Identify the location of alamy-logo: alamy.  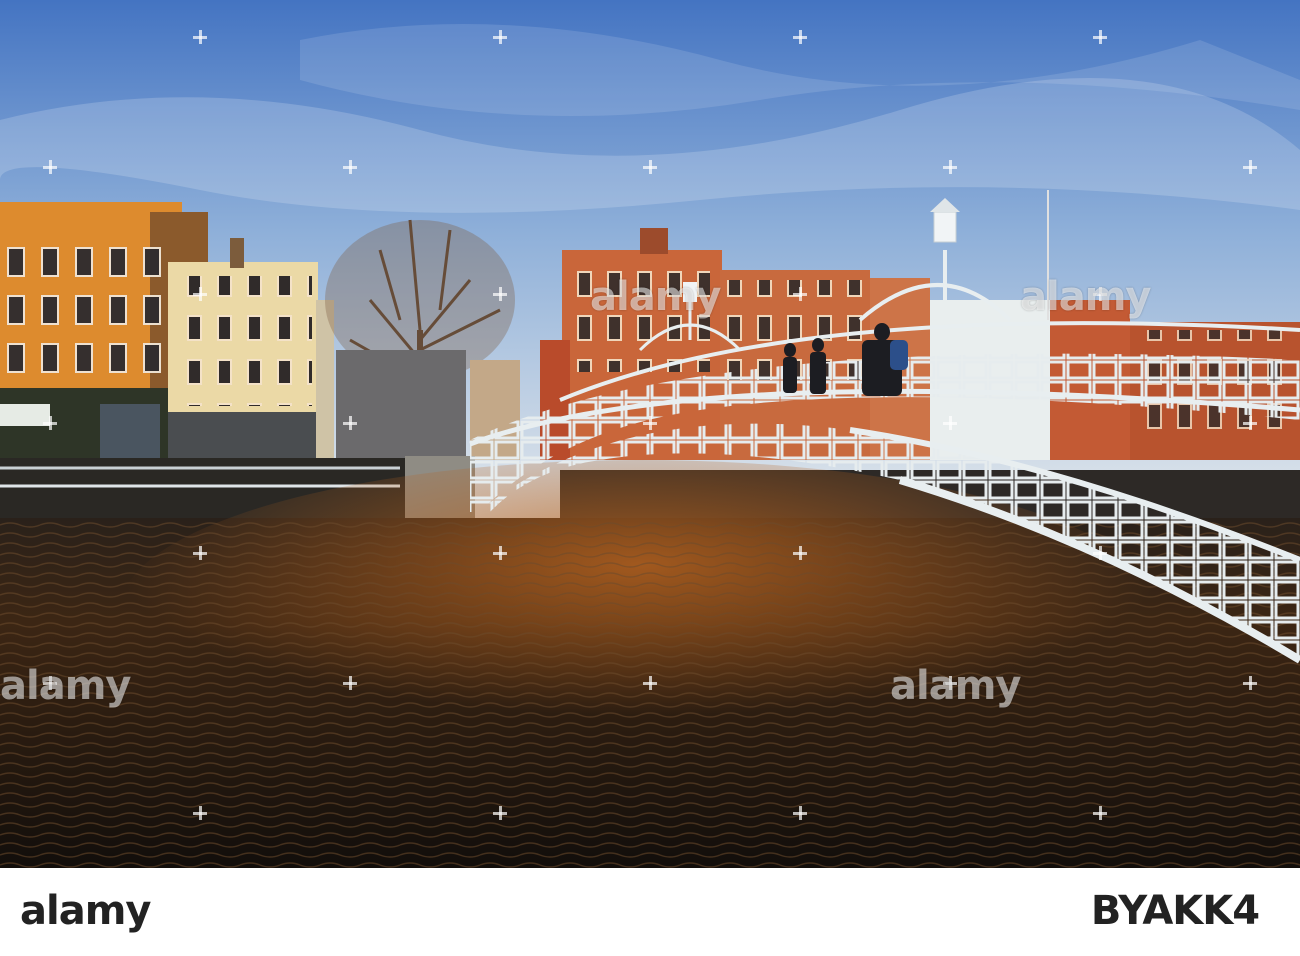
(85, 911).